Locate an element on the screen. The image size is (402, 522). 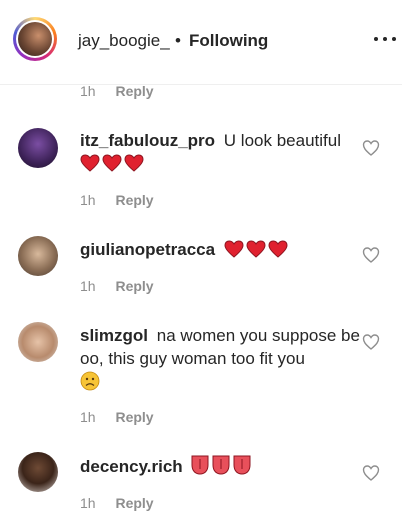
profile-avatar is located at coordinates (35, 39).